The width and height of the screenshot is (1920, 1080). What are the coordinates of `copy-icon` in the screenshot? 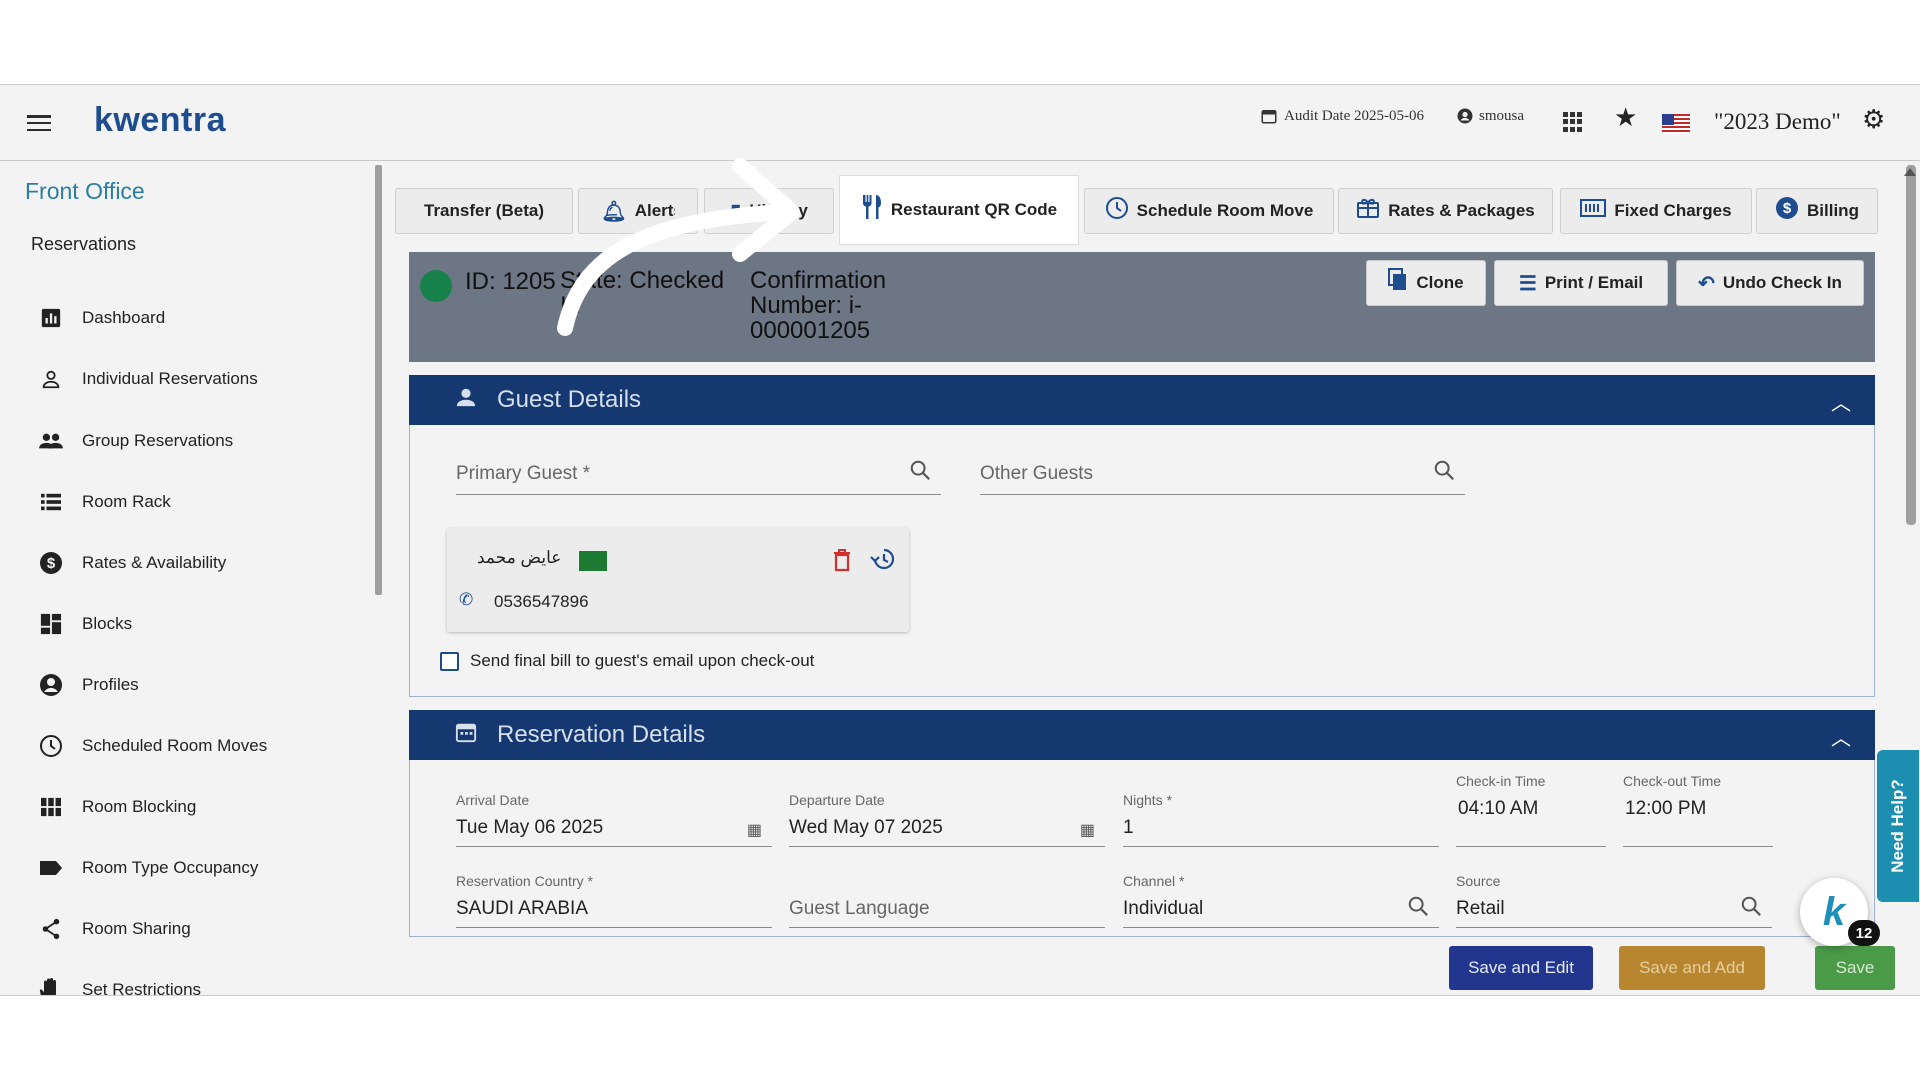 It's located at (1398, 283).